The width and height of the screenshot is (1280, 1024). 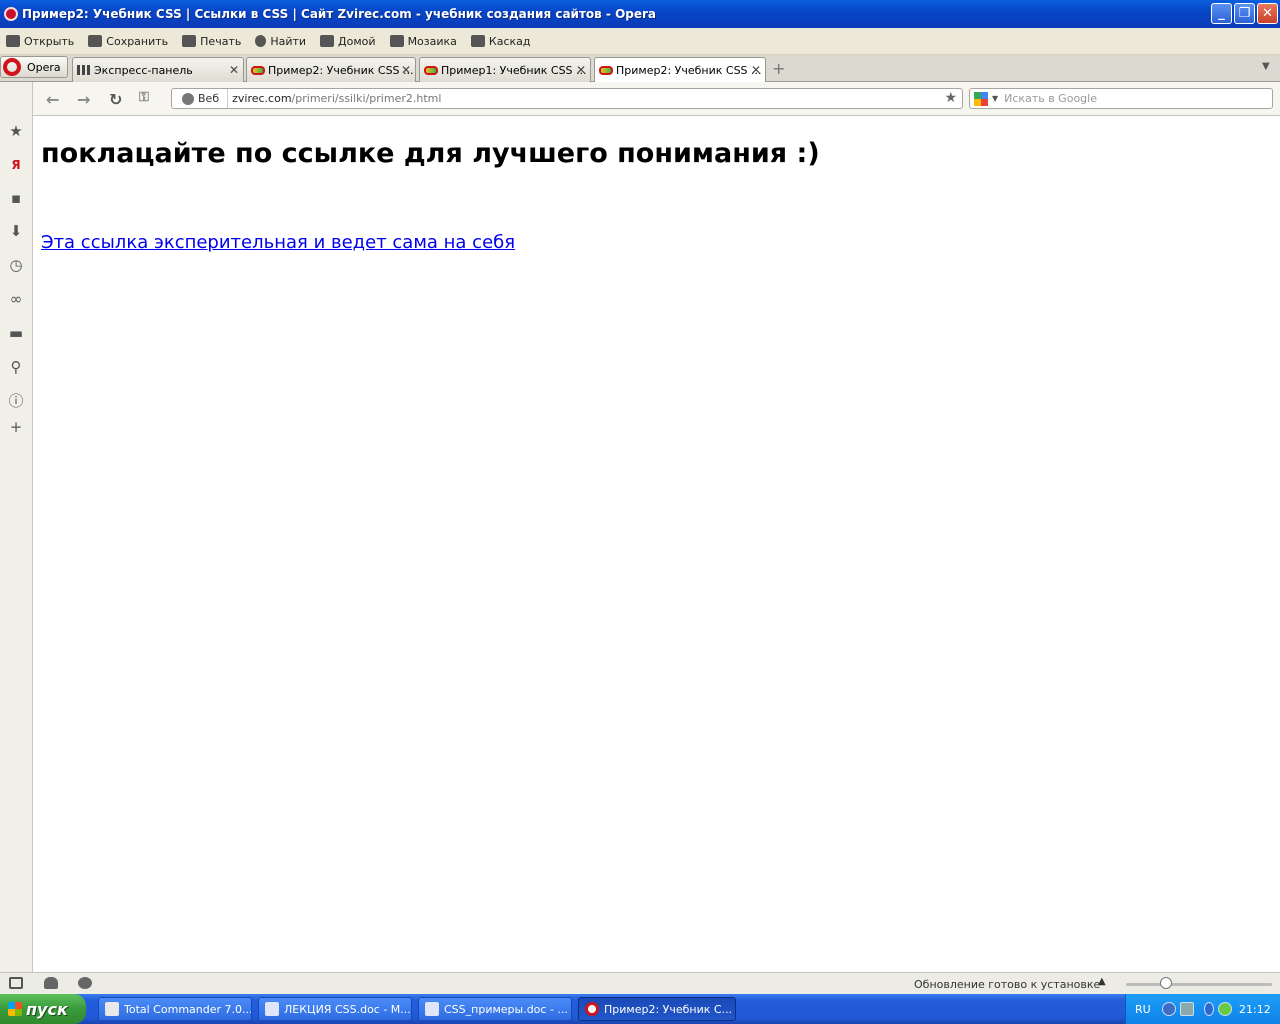 What do you see at coordinates (505, 69) in the screenshot?
I see `tab-primer1: Пример1: Учебник CSS ... ✕` at bounding box center [505, 69].